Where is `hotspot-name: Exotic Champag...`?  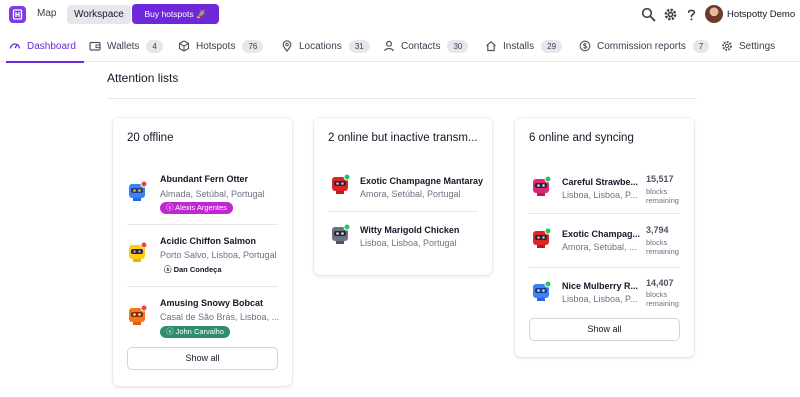 hotspot-name: Exotic Champag... is located at coordinates (601, 234).